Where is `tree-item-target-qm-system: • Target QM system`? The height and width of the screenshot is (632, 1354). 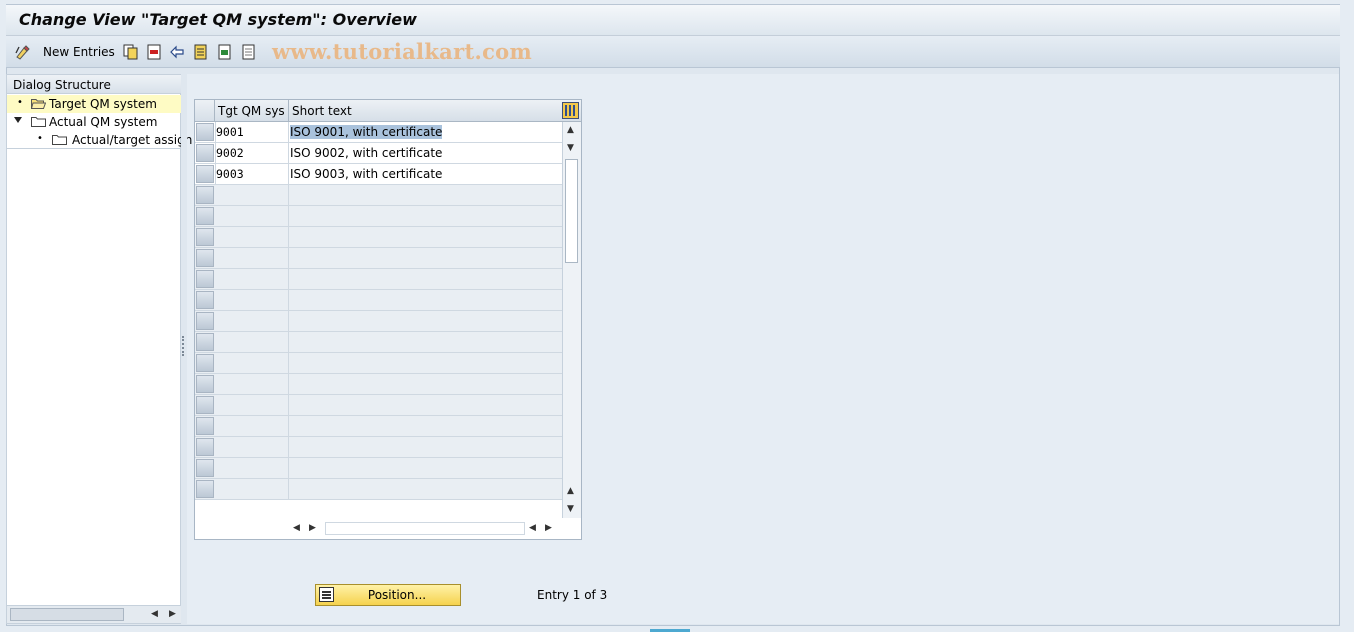
tree-item-target-qm-system: • Target QM system is located at coordinates (94, 104).